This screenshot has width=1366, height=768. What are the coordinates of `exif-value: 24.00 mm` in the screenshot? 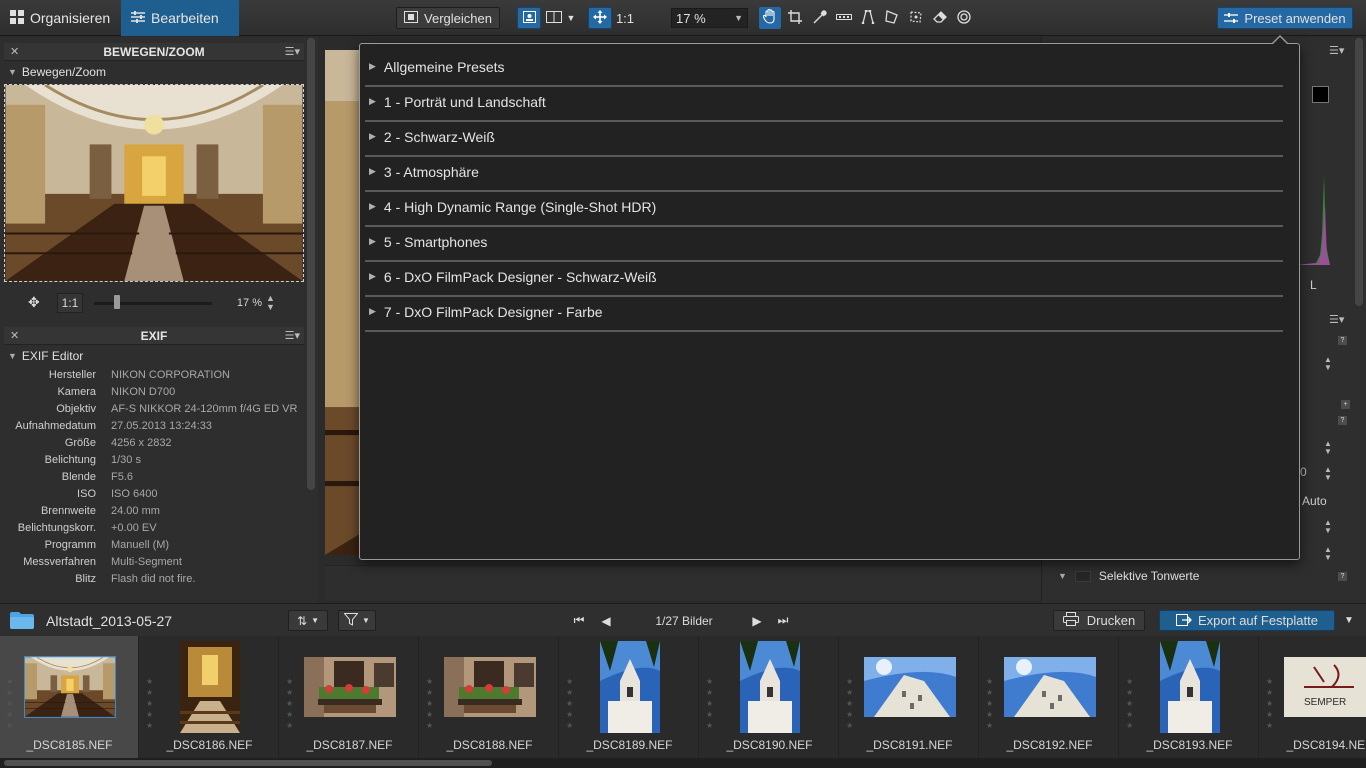 It's located at (135, 511).